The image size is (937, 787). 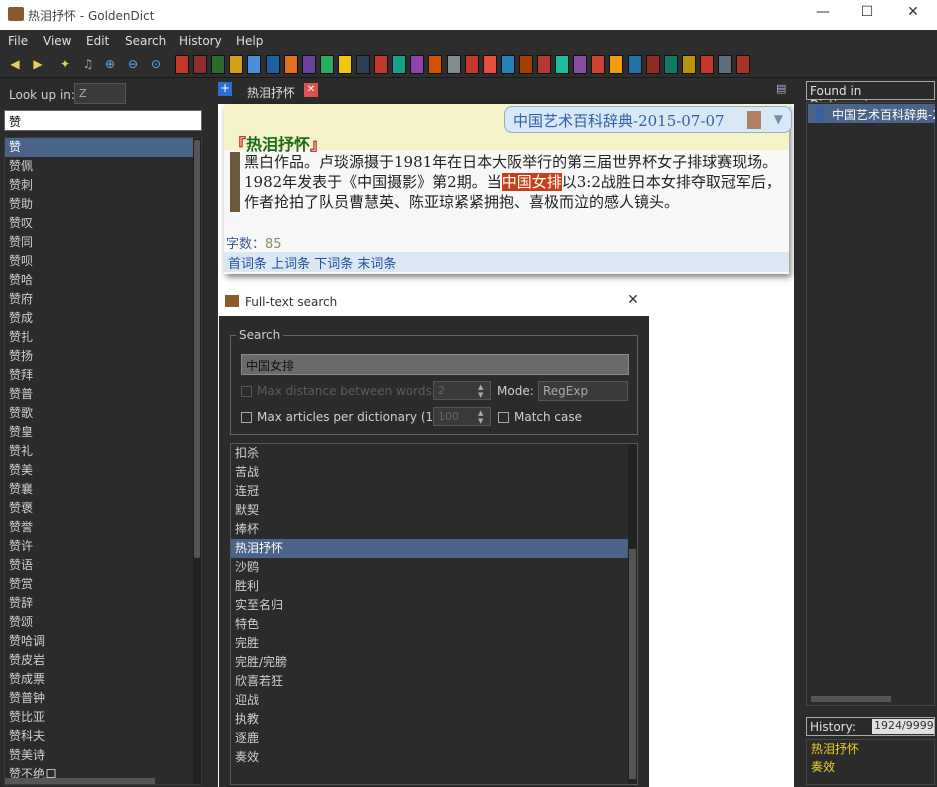 I want to click on word-list-item: 赞成, so click(x=103, y=318).